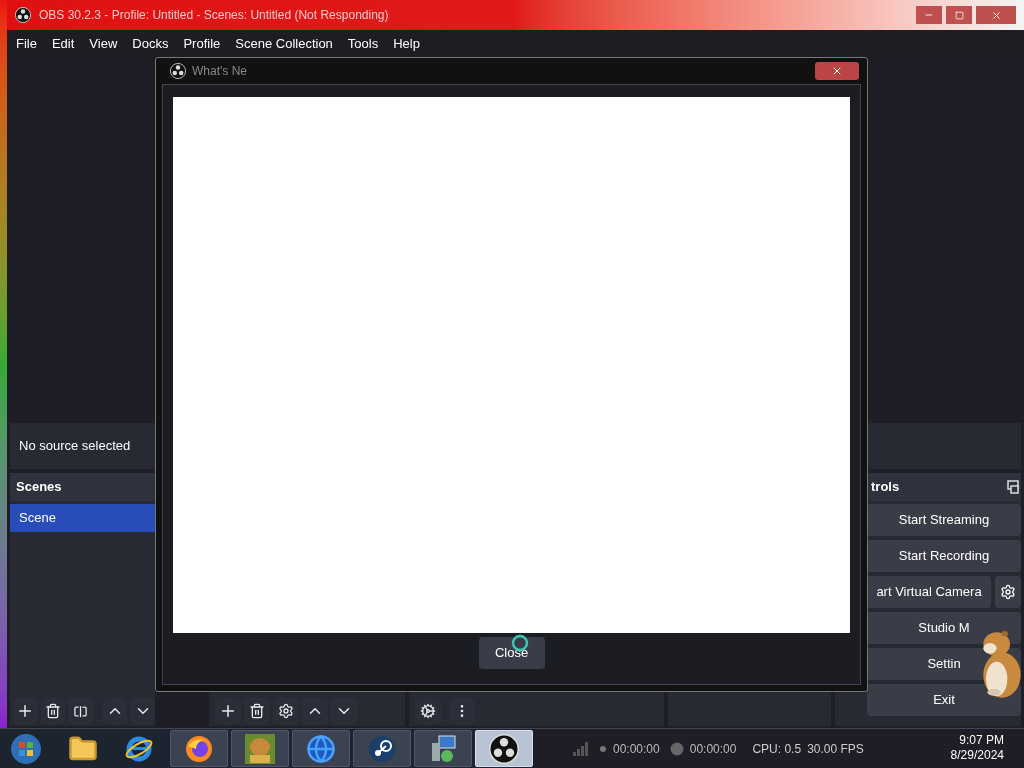 This screenshot has height=768, width=1024. I want to click on record-dot-icon, so click(676, 748).